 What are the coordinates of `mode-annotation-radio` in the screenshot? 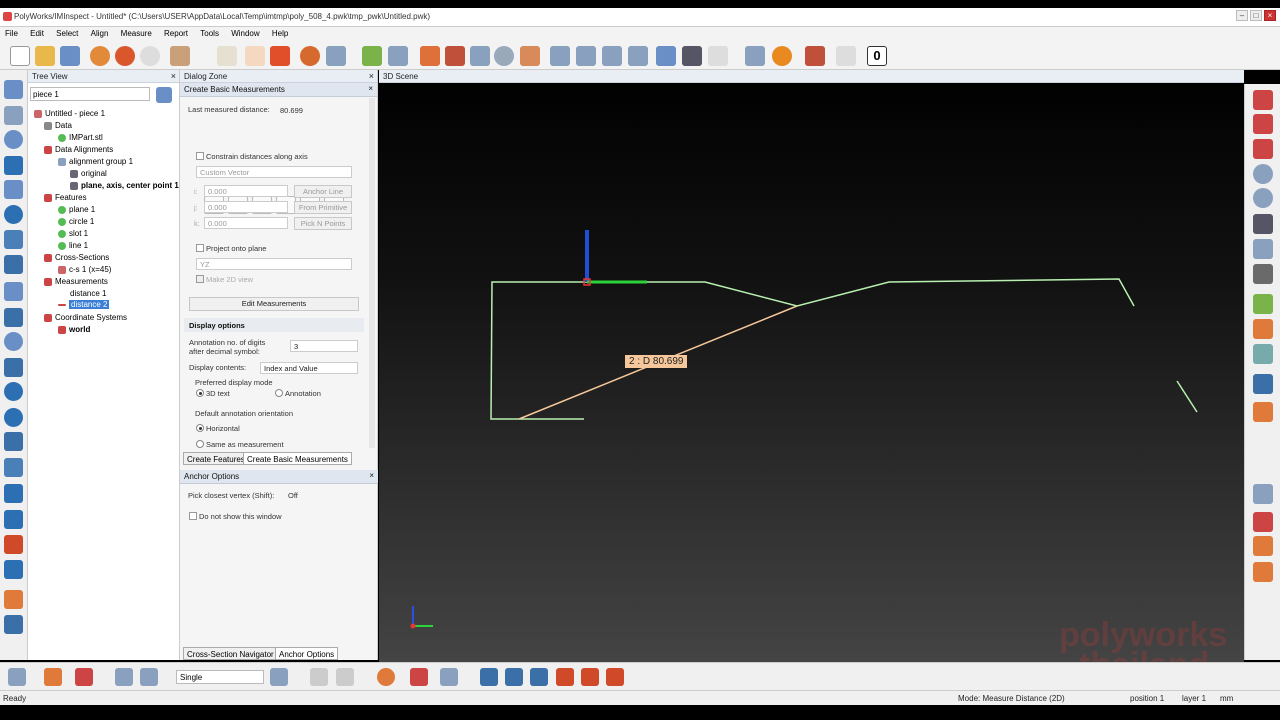 It's located at (279, 393).